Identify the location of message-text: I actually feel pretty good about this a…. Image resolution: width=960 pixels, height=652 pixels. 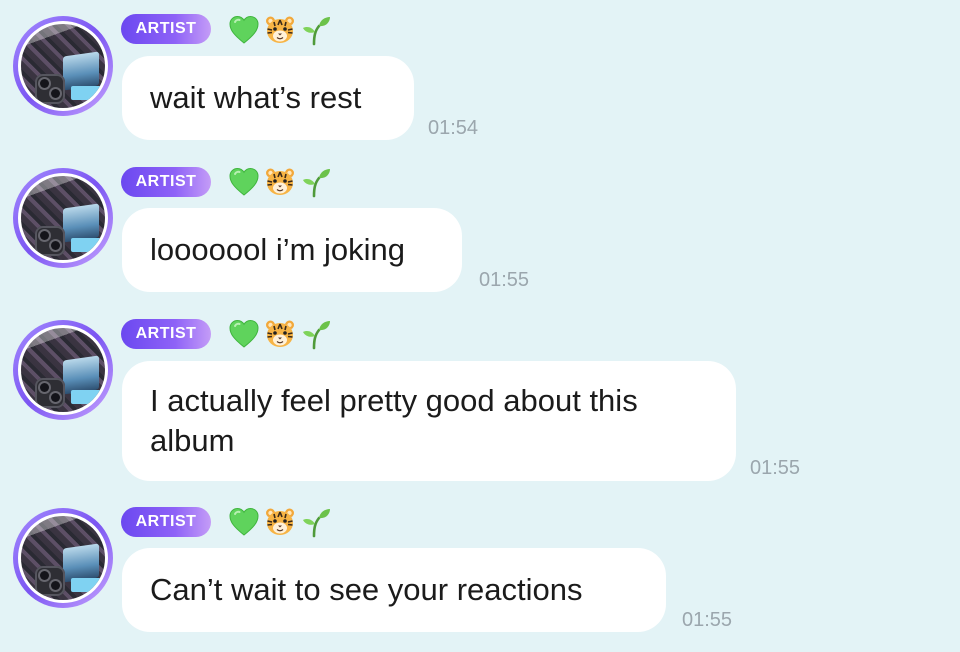
(394, 420).